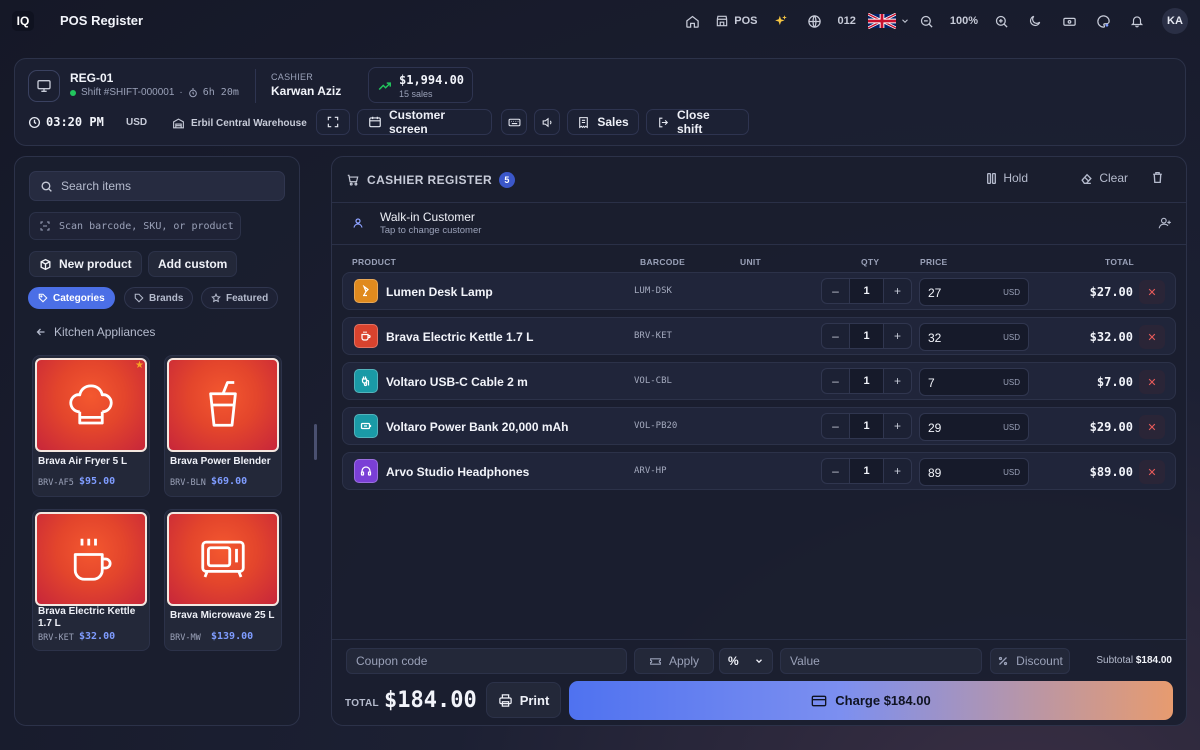 The width and height of the screenshot is (1200, 750). Describe the element at coordinates (216, 298) in the screenshot. I see `star-outline-icon` at that location.